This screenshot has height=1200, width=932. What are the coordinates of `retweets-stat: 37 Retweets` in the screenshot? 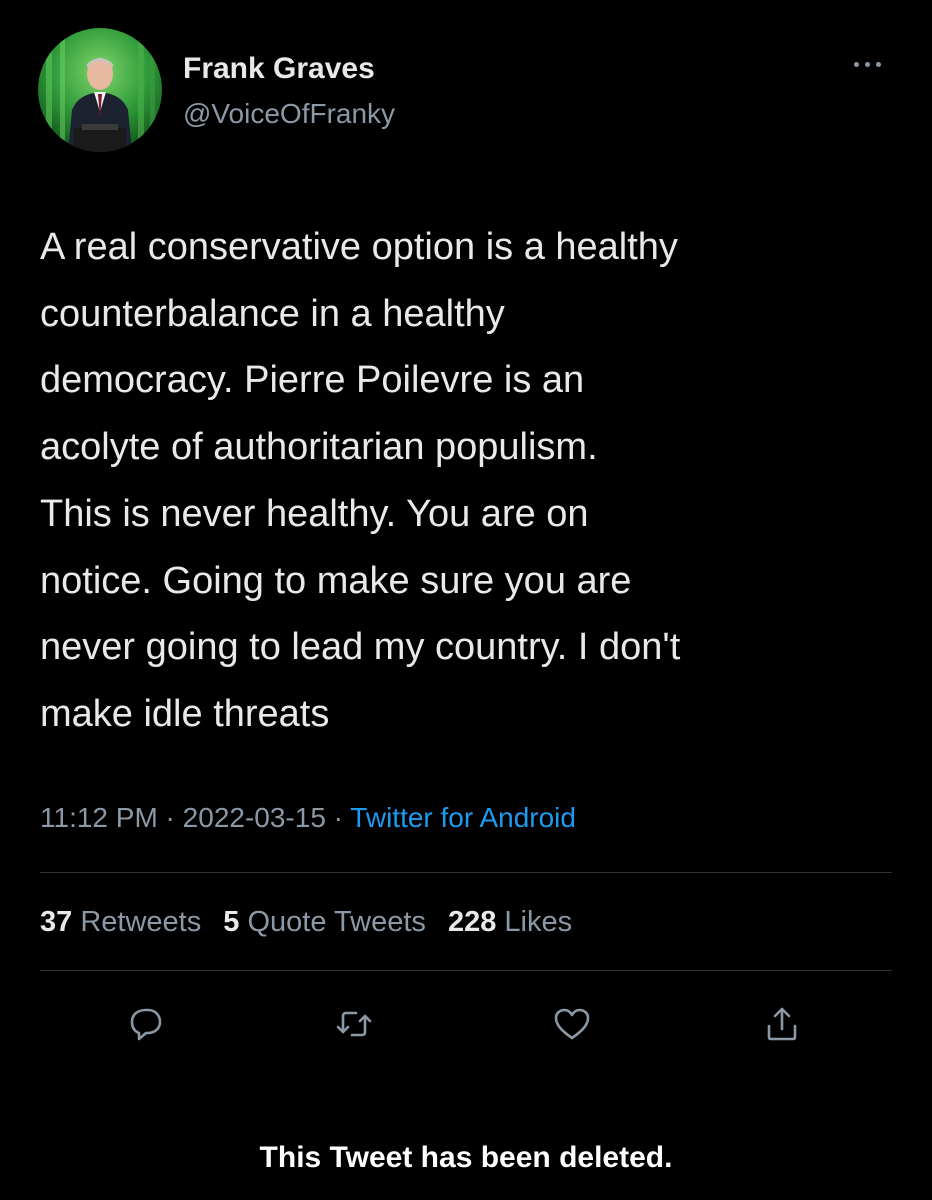 It's located at (120, 922).